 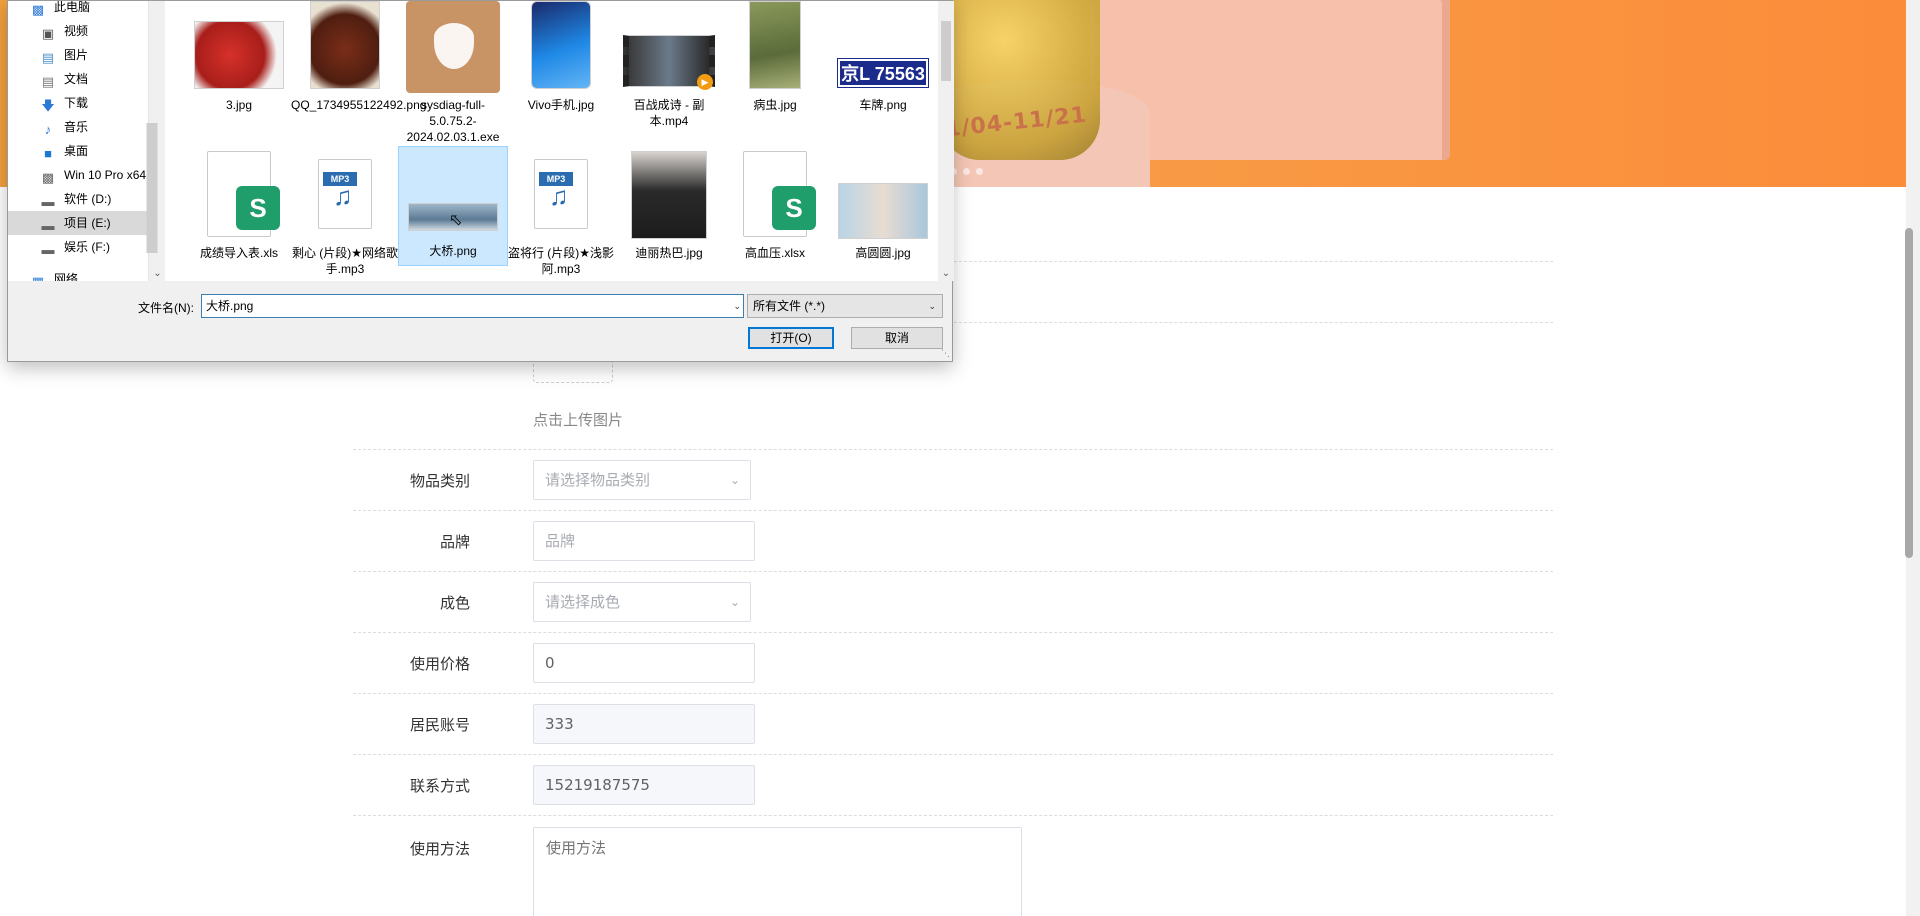 I want to click on file-item: 高圆圆.jpg, so click(x=883, y=205).